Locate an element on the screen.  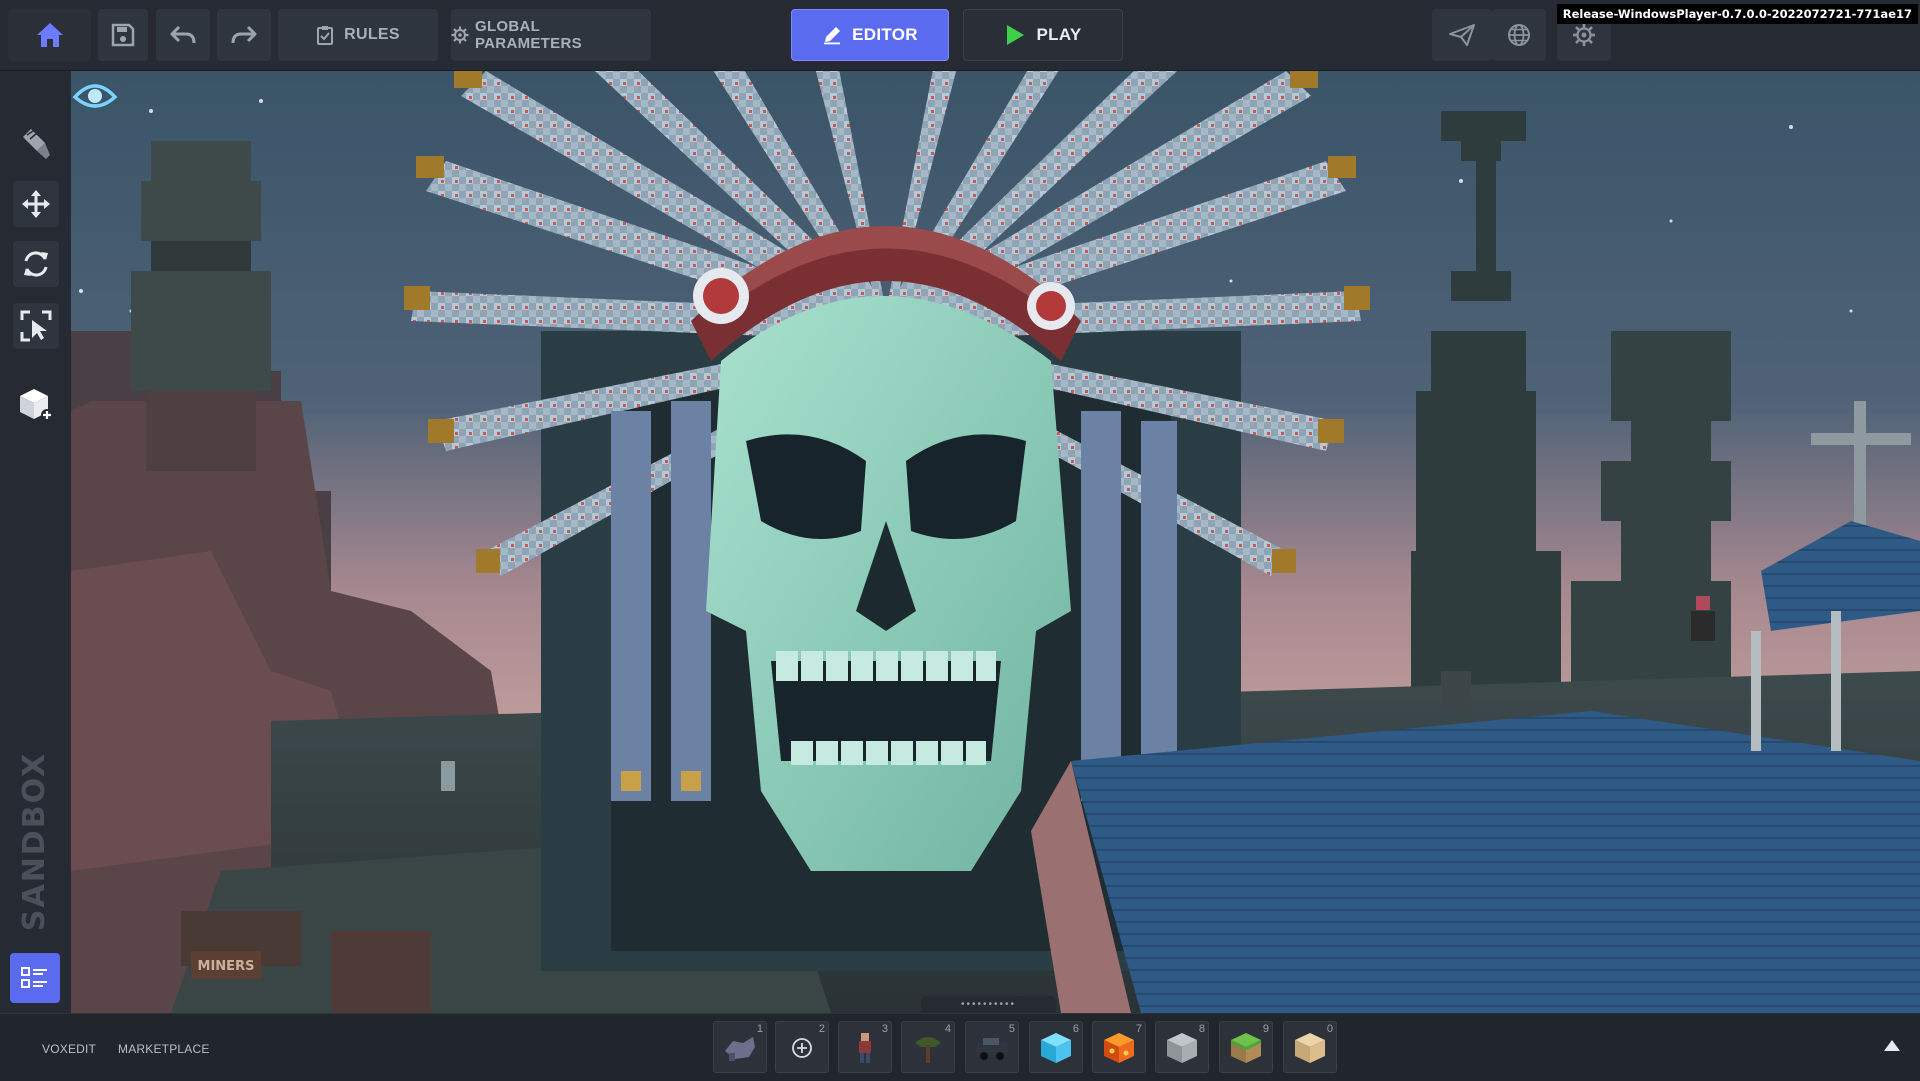
move-icon is located at coordinates (36, 204).